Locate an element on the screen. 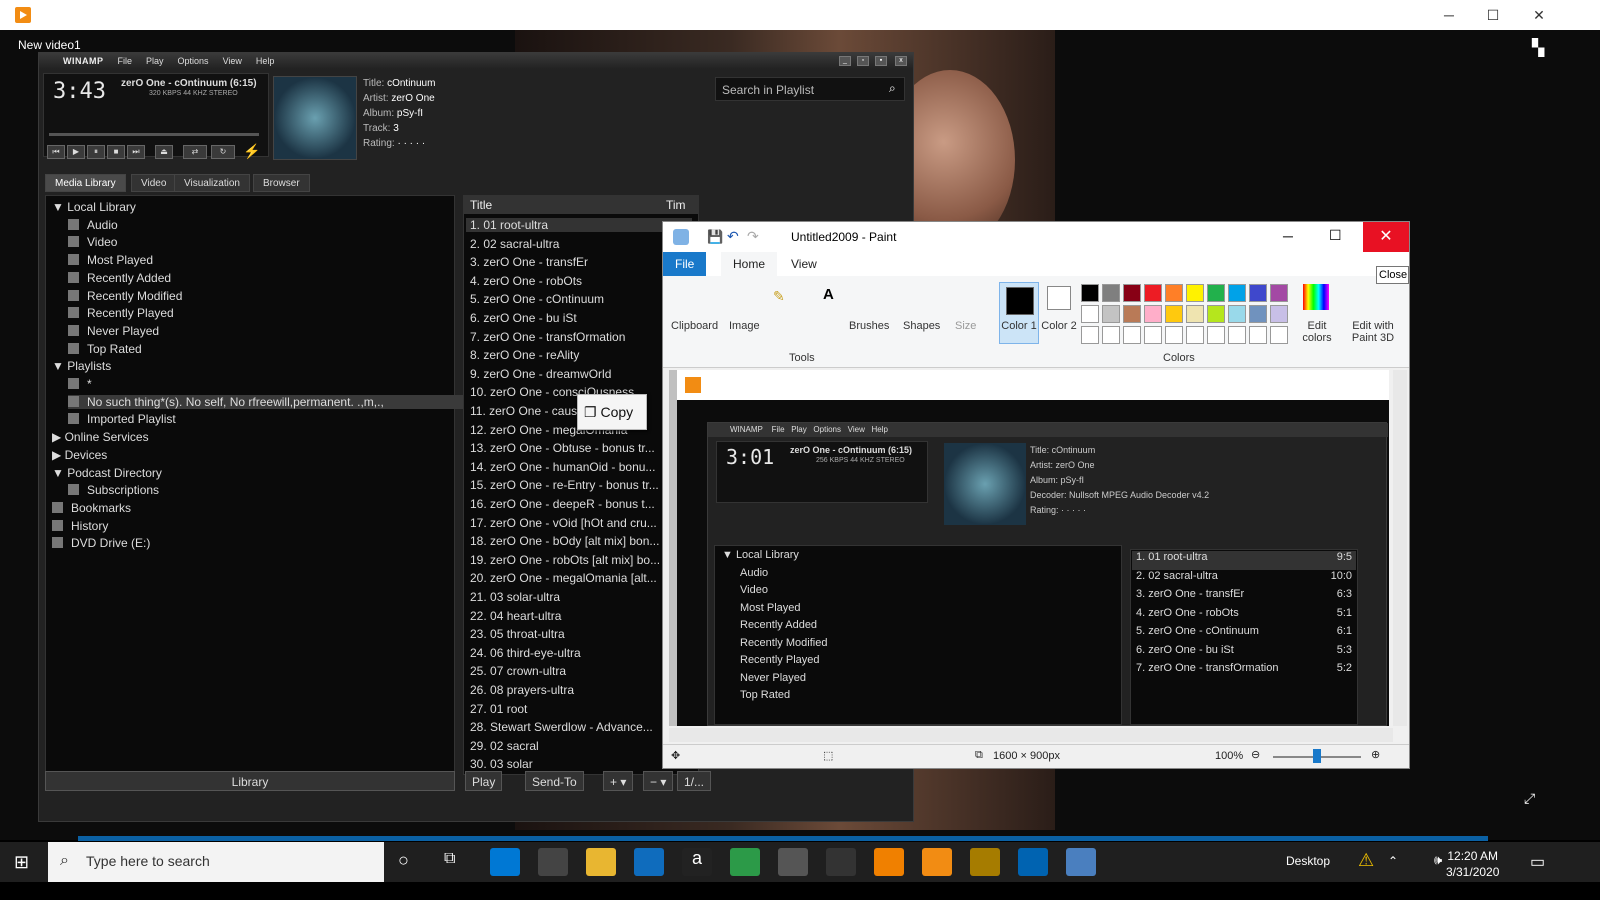  tree-item: Recently Modified is located at coordinates (125, 296).